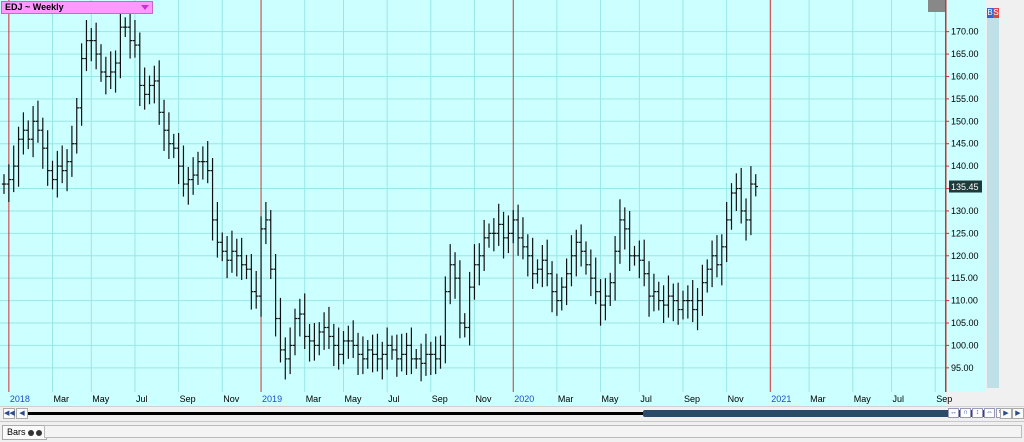 This screenshot has width=1024, height=442. I want to click on y-tick-label: 150.00, so click(965, 121).